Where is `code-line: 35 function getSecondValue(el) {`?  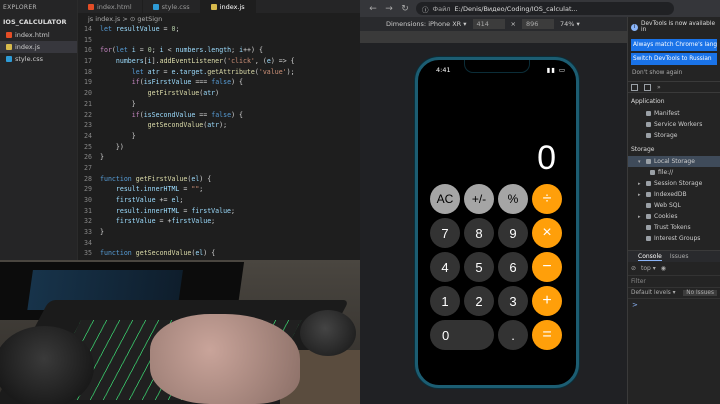
code-line: 35 function getSecondValue(el) { is located at coordinates (219, 253).